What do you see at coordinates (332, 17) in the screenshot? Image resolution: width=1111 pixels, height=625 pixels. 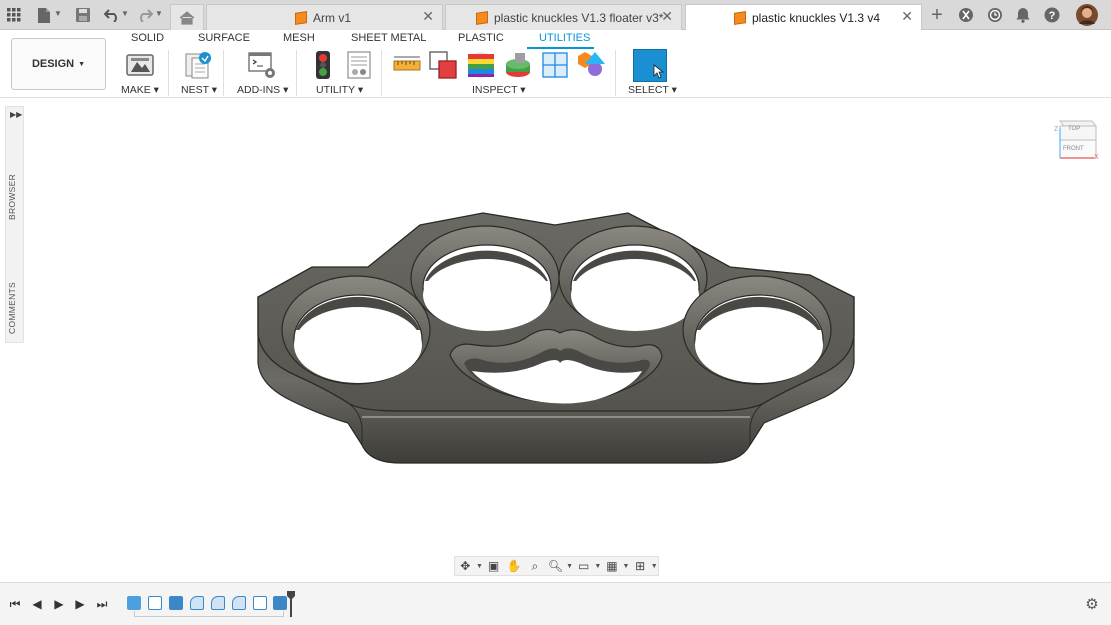 I see `tab-label: Arm v1` at bounding box center [332, 17].